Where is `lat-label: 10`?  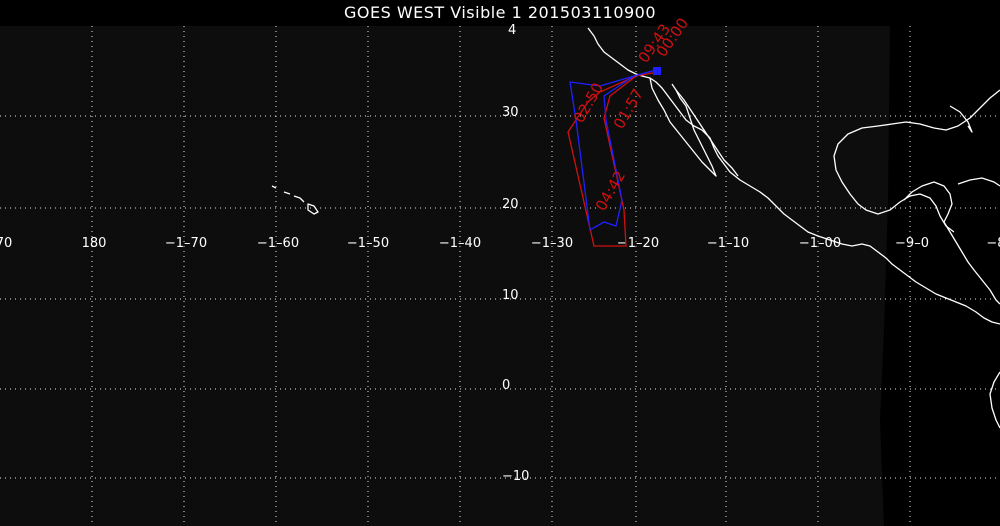
lat-label: 10 is located at coordinates (510, 295).